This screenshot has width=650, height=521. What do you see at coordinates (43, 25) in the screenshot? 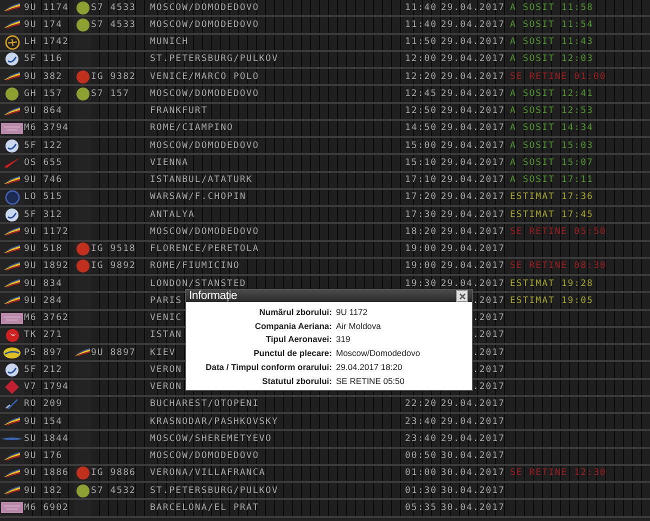
I see `flight-number: 9U 174` at bounding box center [43, 25].